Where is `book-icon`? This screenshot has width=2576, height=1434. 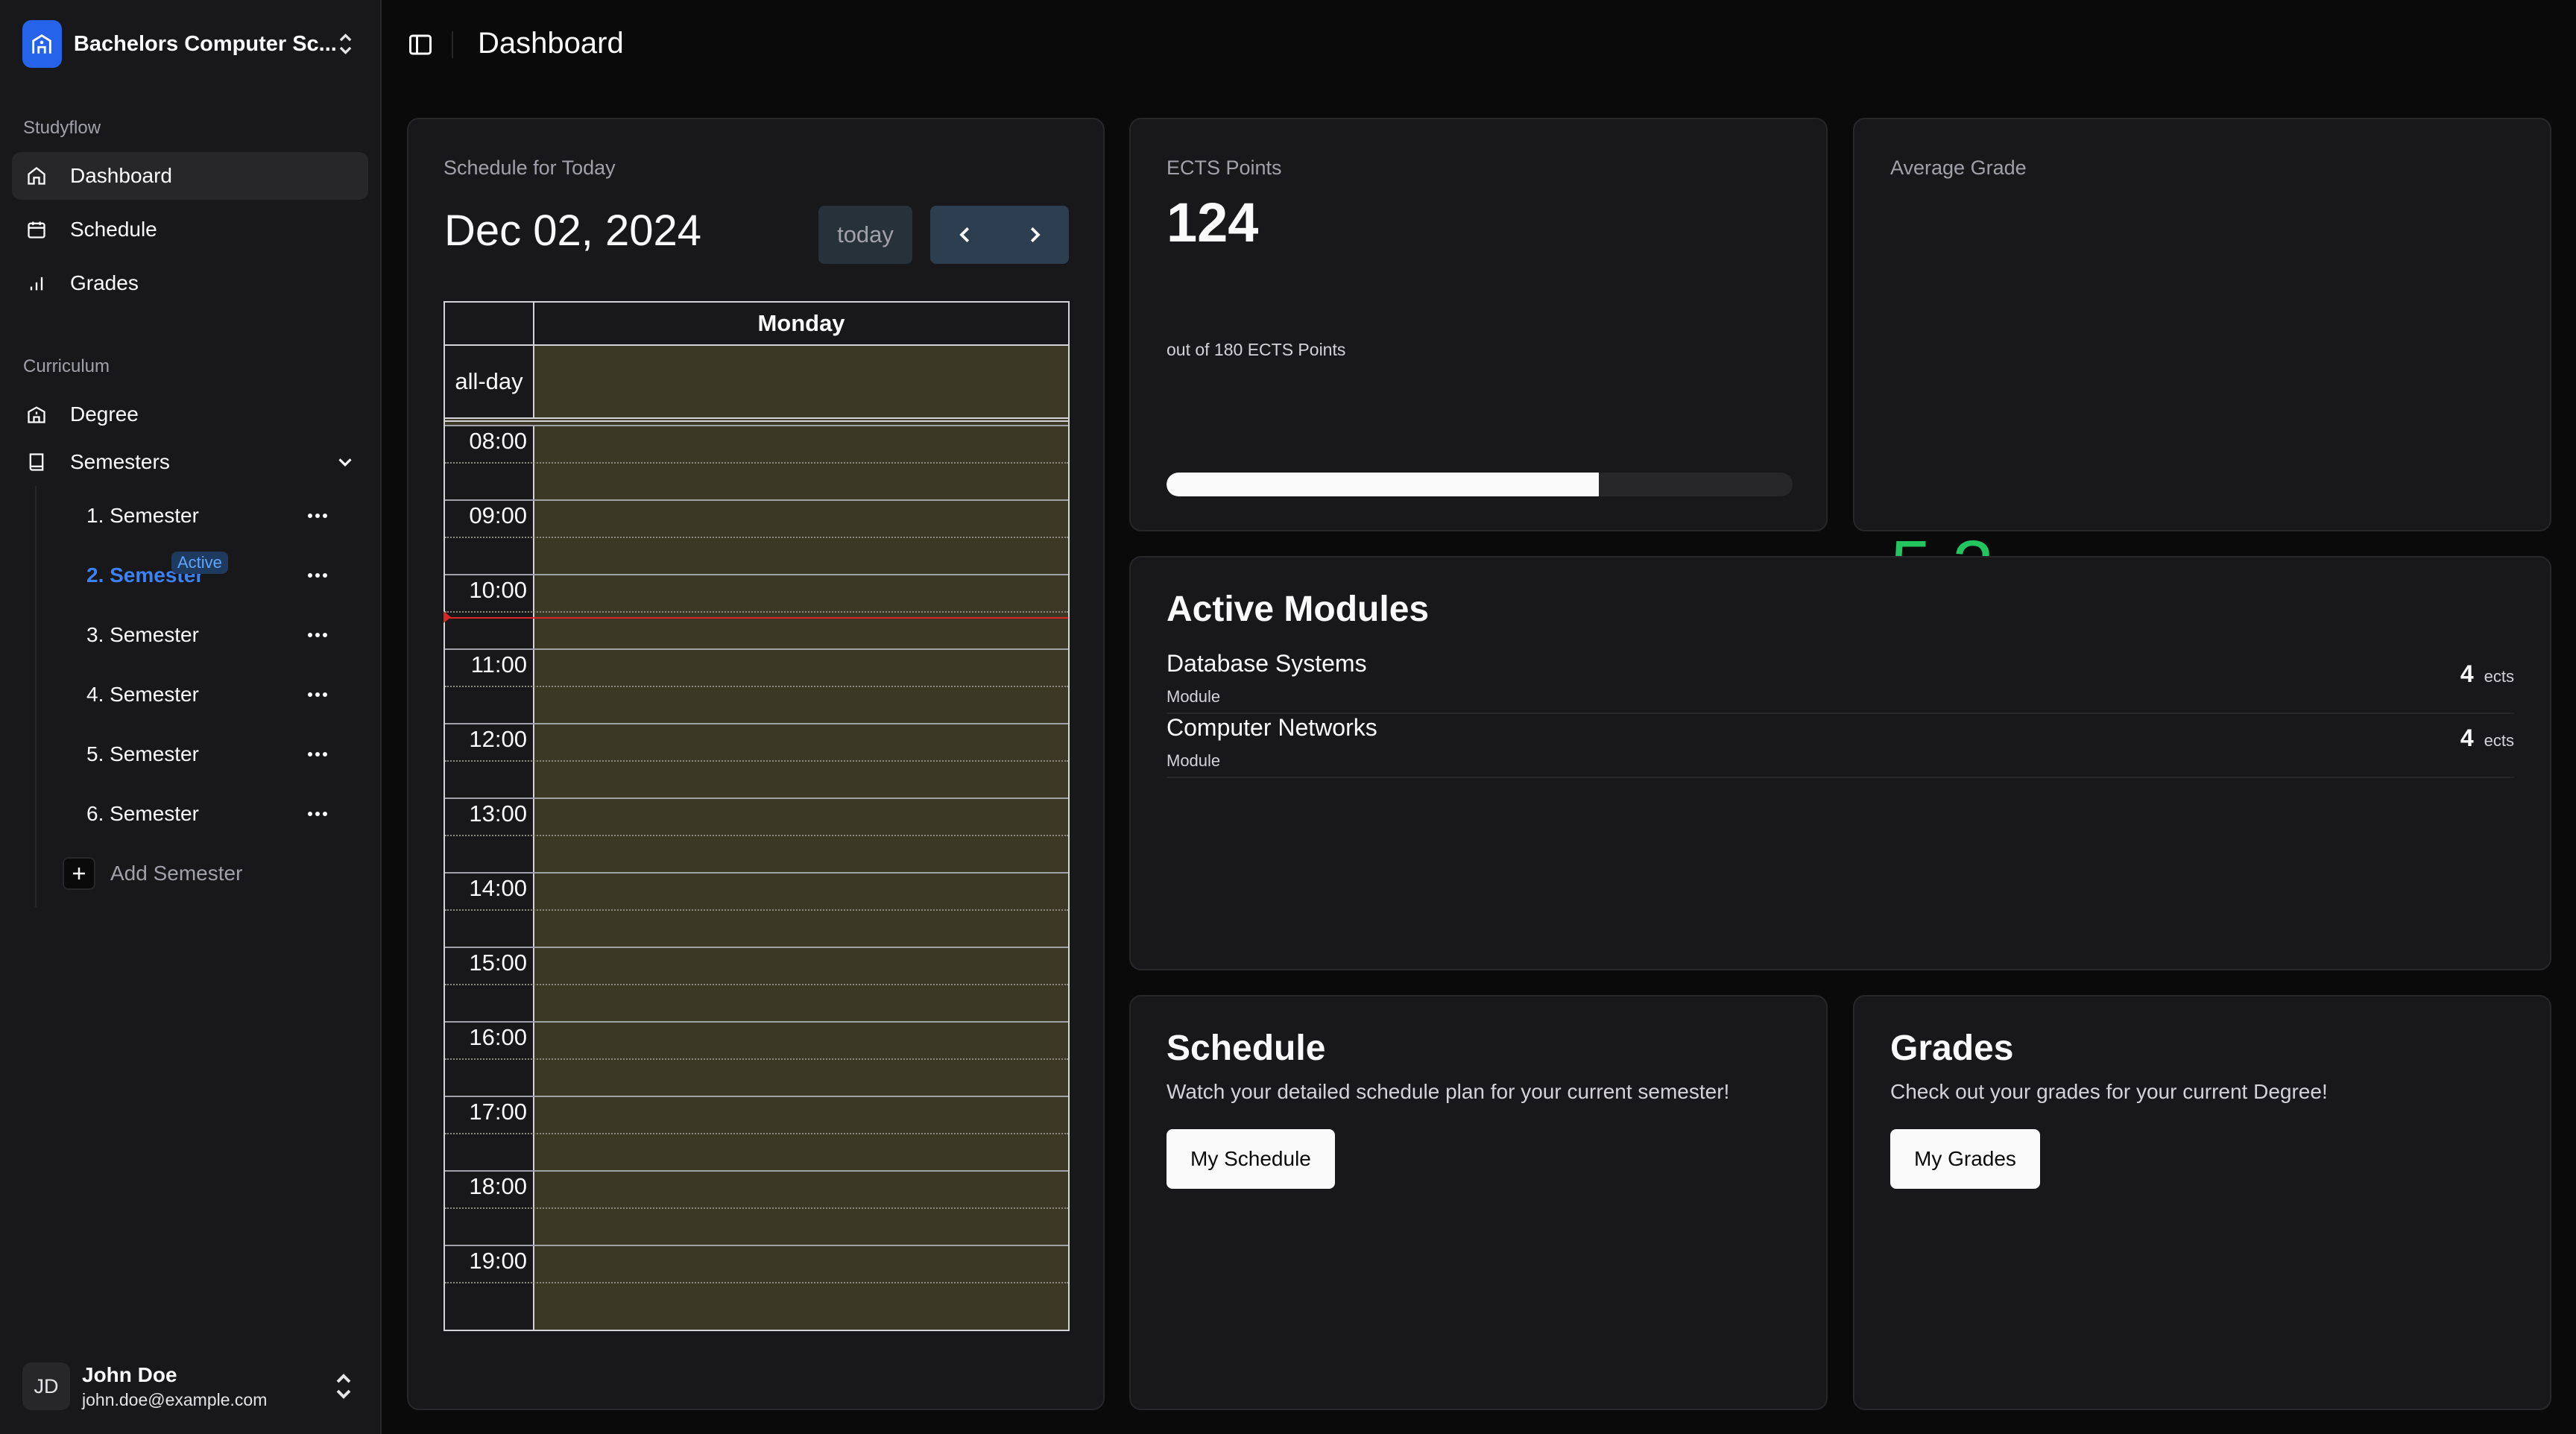
book-icon is located at coordinates (36, 462).